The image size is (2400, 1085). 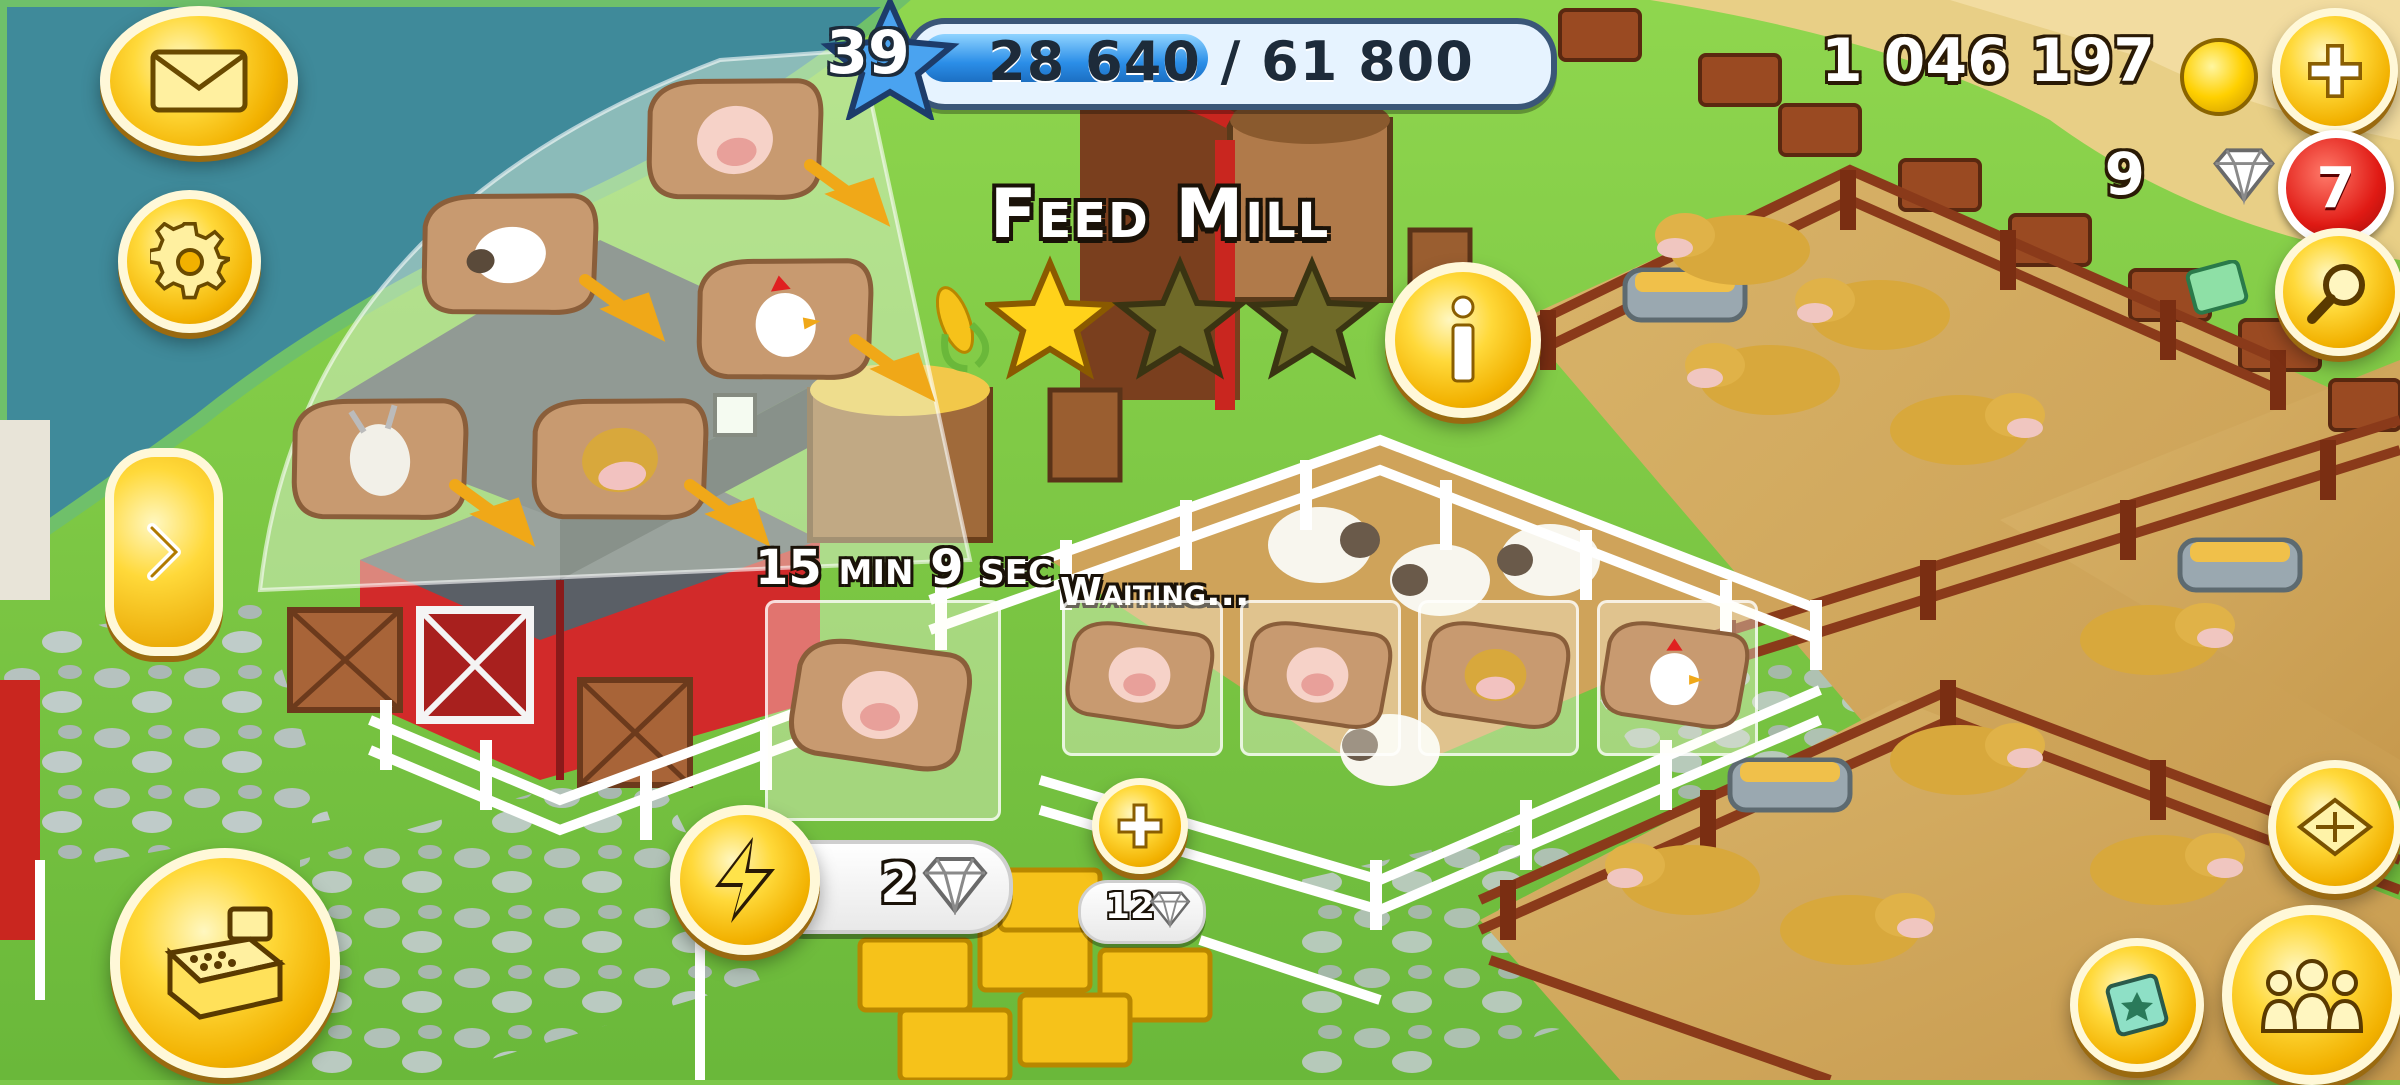 I want to click on decor-button, so click(x=2137, y=1005).